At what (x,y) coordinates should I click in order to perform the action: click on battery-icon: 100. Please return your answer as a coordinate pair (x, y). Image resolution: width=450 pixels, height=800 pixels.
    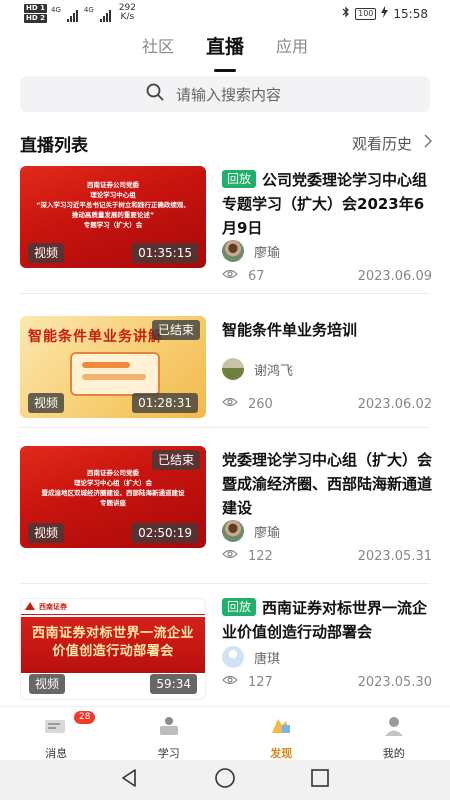
    Looking at the image, I should click on (366, 13).